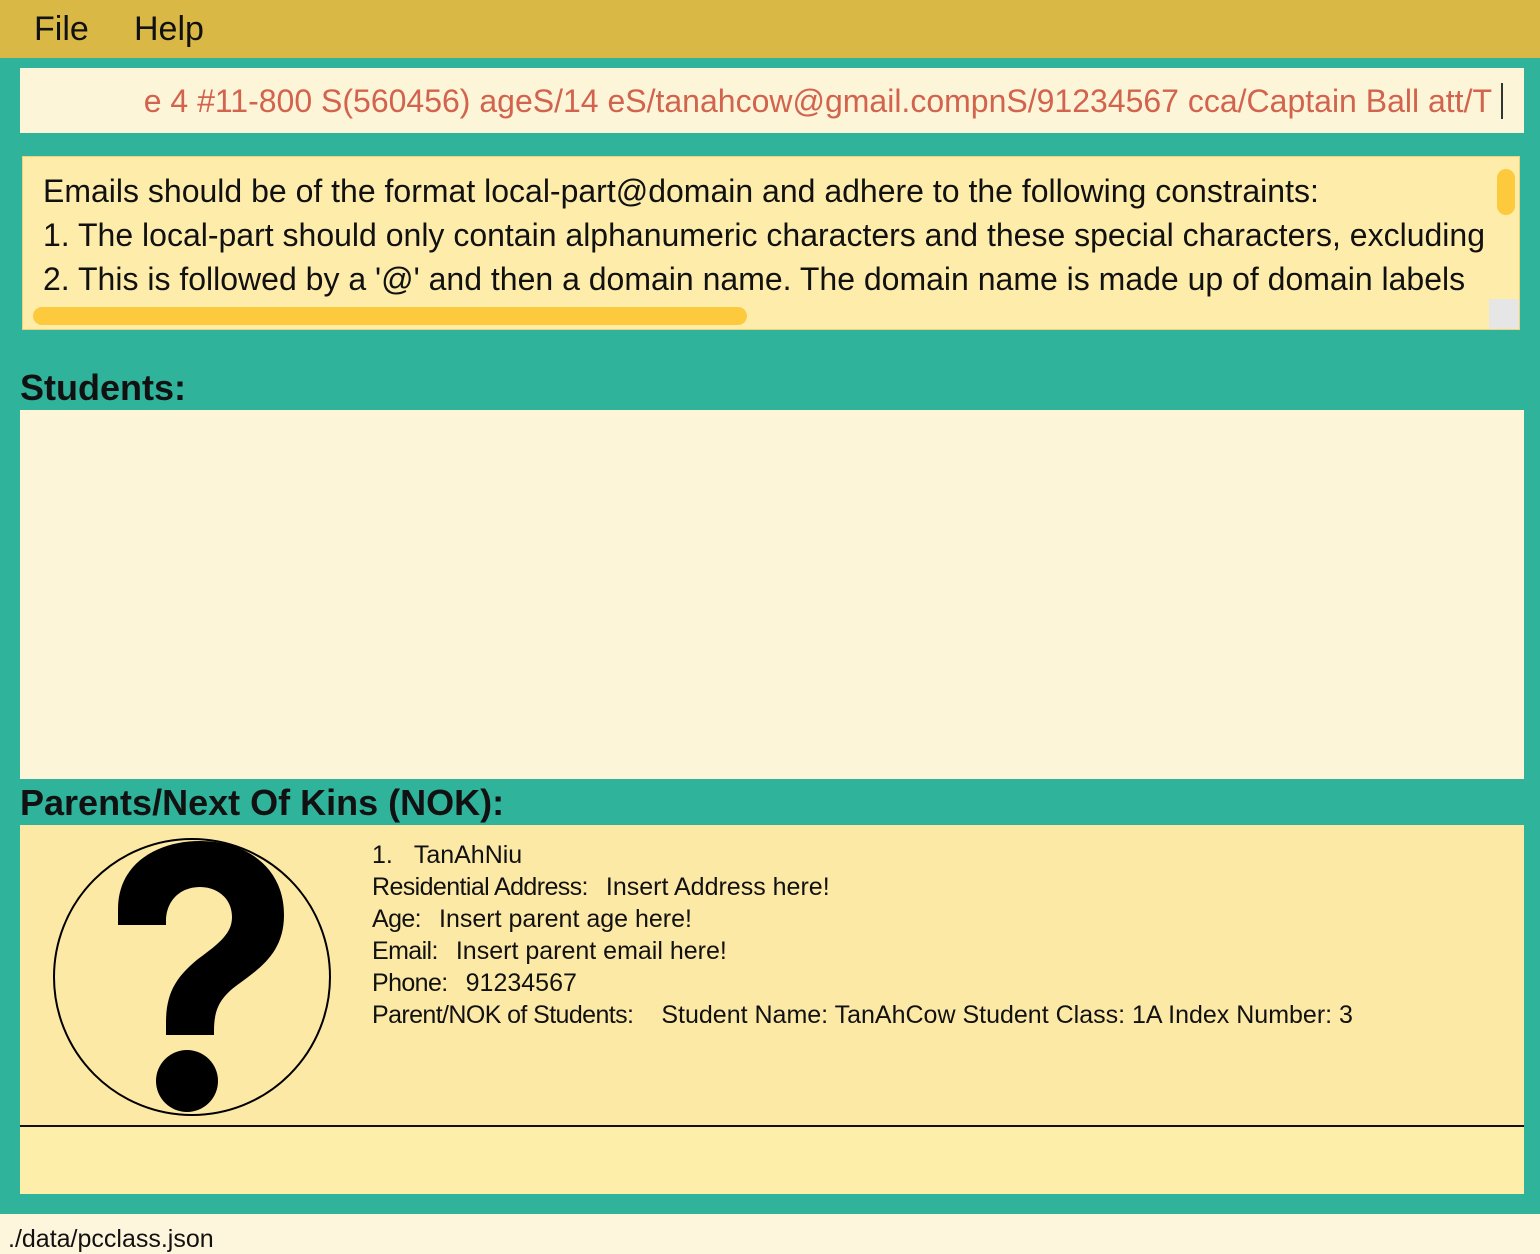 The width and height of the screenshot is (1540, 1254). I want to click on age-label: Age:, so click(397, 919).